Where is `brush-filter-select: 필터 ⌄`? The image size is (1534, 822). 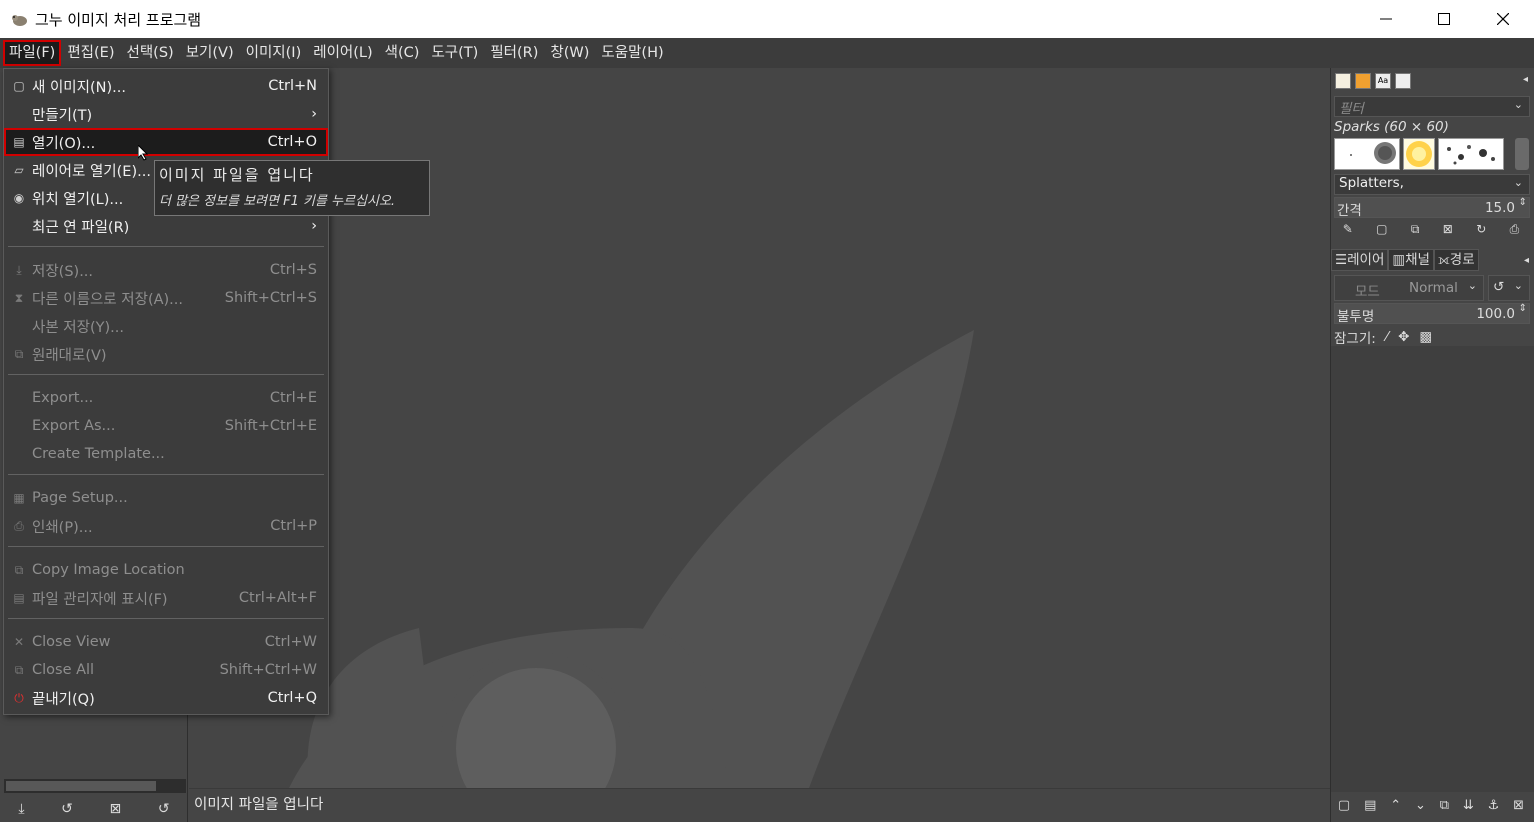
brush-filter-select: 필터 ⌄ is located at coordinates (1432, 106).